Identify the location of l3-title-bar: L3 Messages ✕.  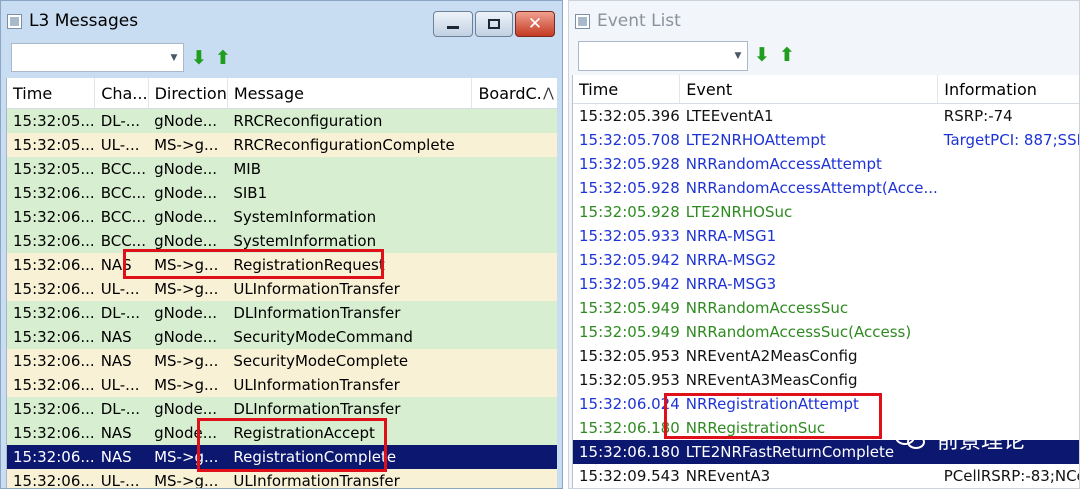
(281, 21).